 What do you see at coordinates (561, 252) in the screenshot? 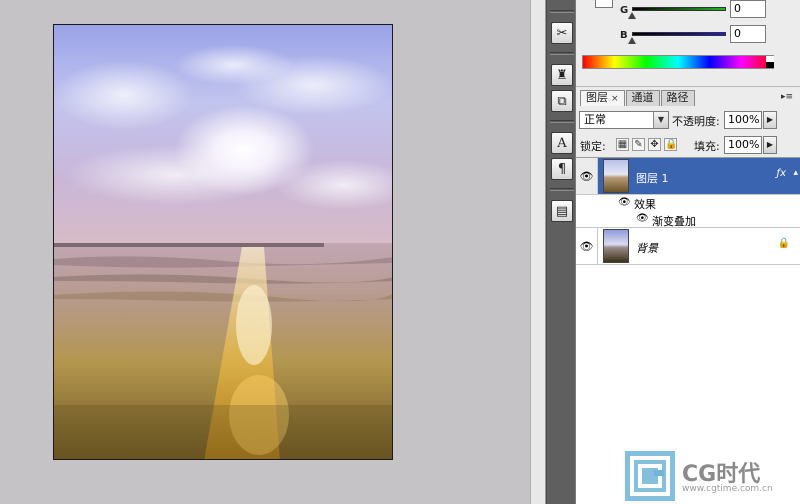
I see `panel-dock: ✂ ♜ ⧉ A ¶ ▤` at bounding box center [561, 252].